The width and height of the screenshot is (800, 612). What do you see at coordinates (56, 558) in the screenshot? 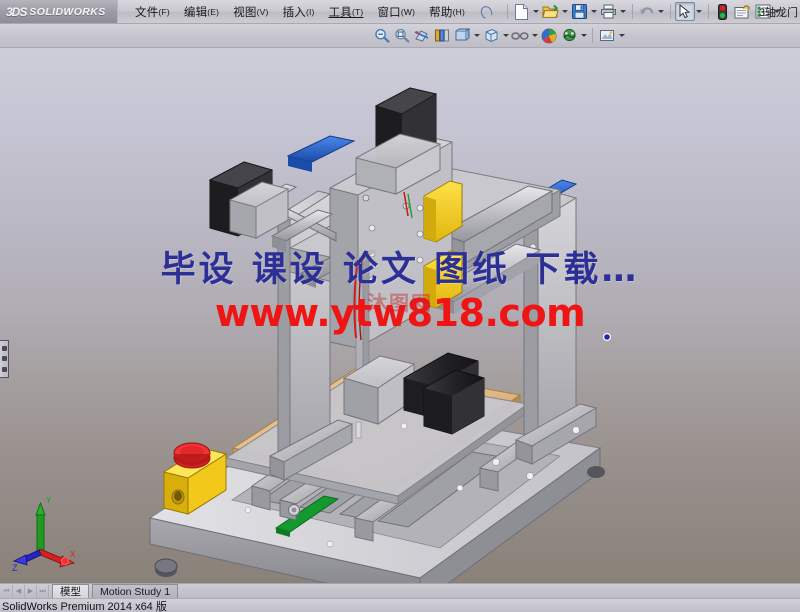
I see `triad-axis-x` at bounding box center [56, 558].